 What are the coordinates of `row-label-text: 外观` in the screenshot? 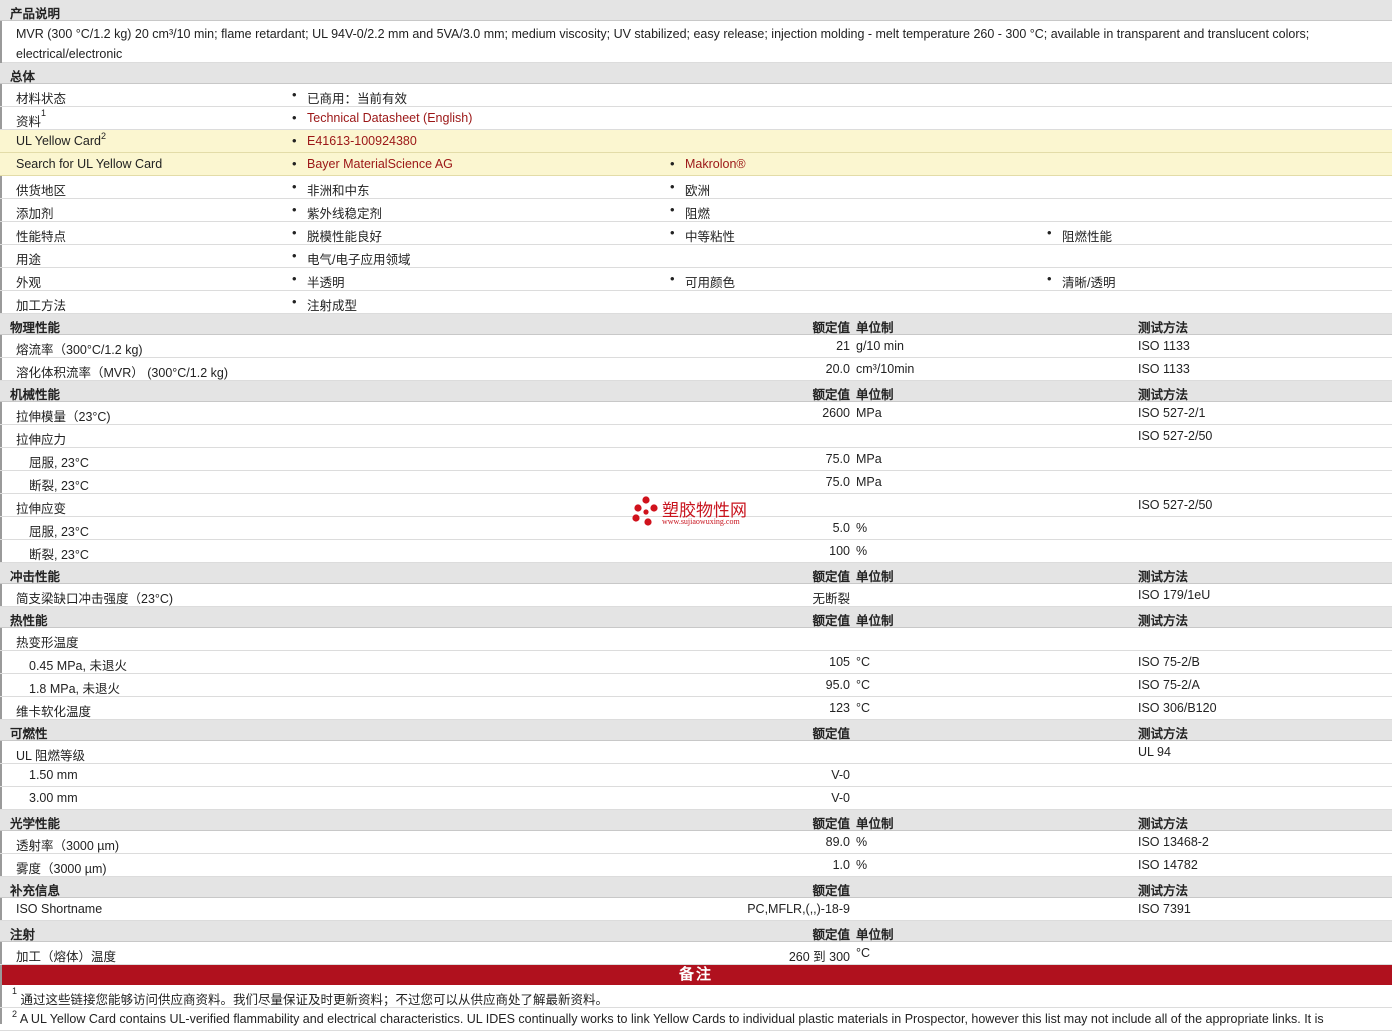 It's located at (29, 283).